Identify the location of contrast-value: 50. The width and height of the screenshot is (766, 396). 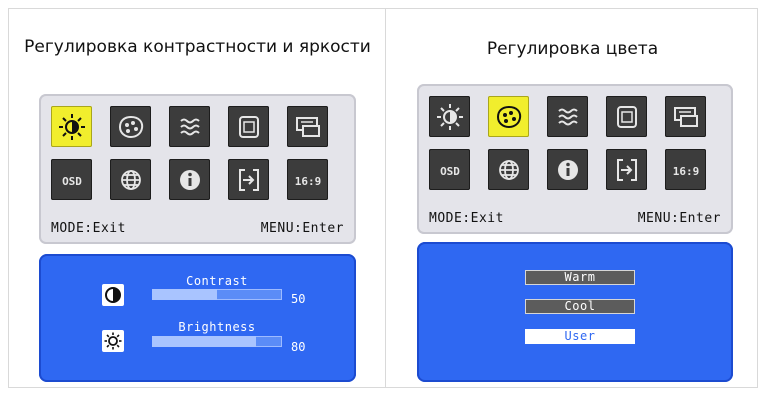
(298, 299).